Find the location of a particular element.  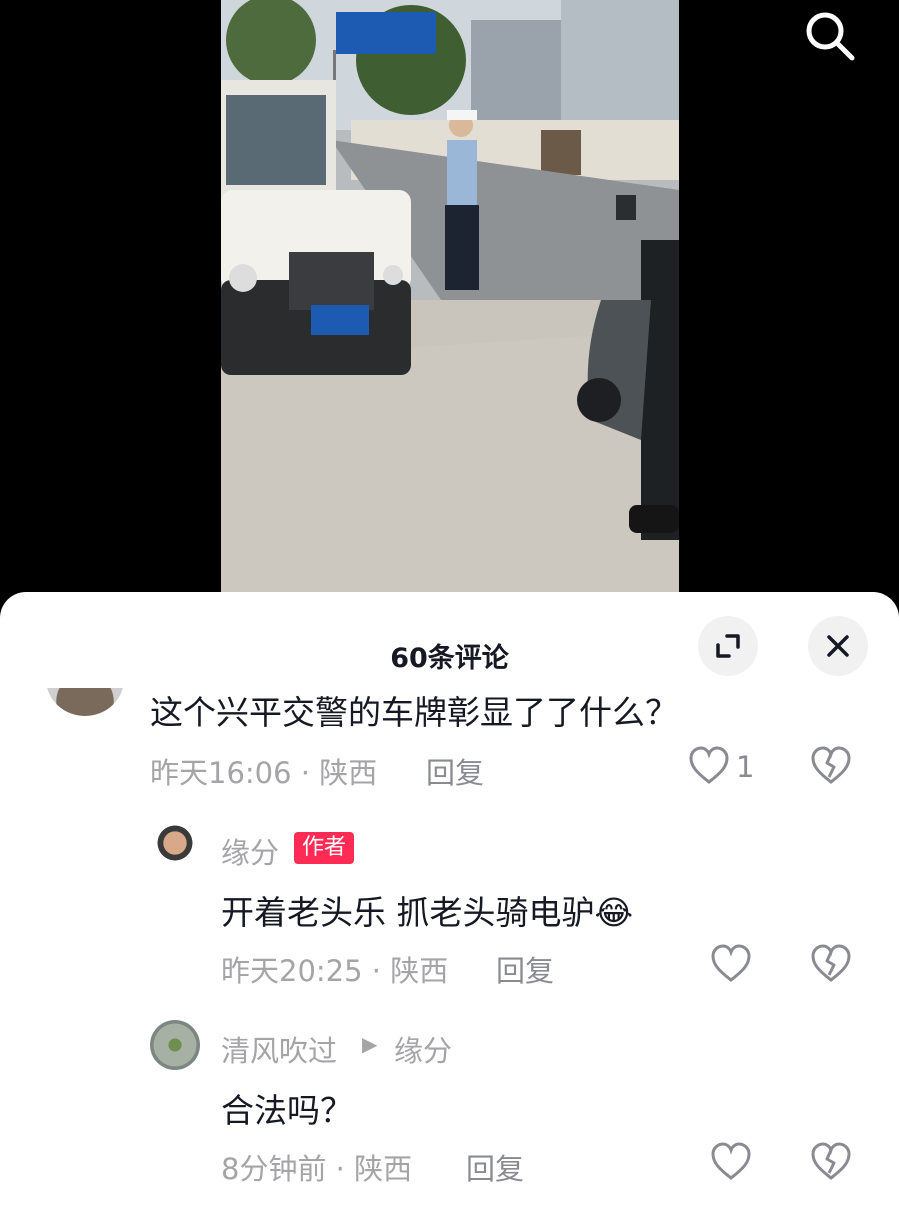

comment-text: 开着老头乐 抓老头骑电驴😂 is located at coordinates (427, 910).